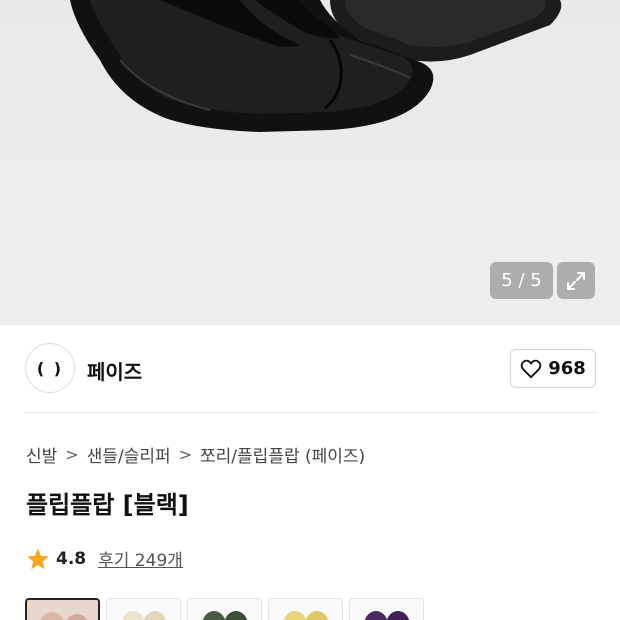 The height and width of the screenshot is (620, 620). Describe the element at coordinates (567, 368) in the screenshot. I see `like-count: 968` at that location.